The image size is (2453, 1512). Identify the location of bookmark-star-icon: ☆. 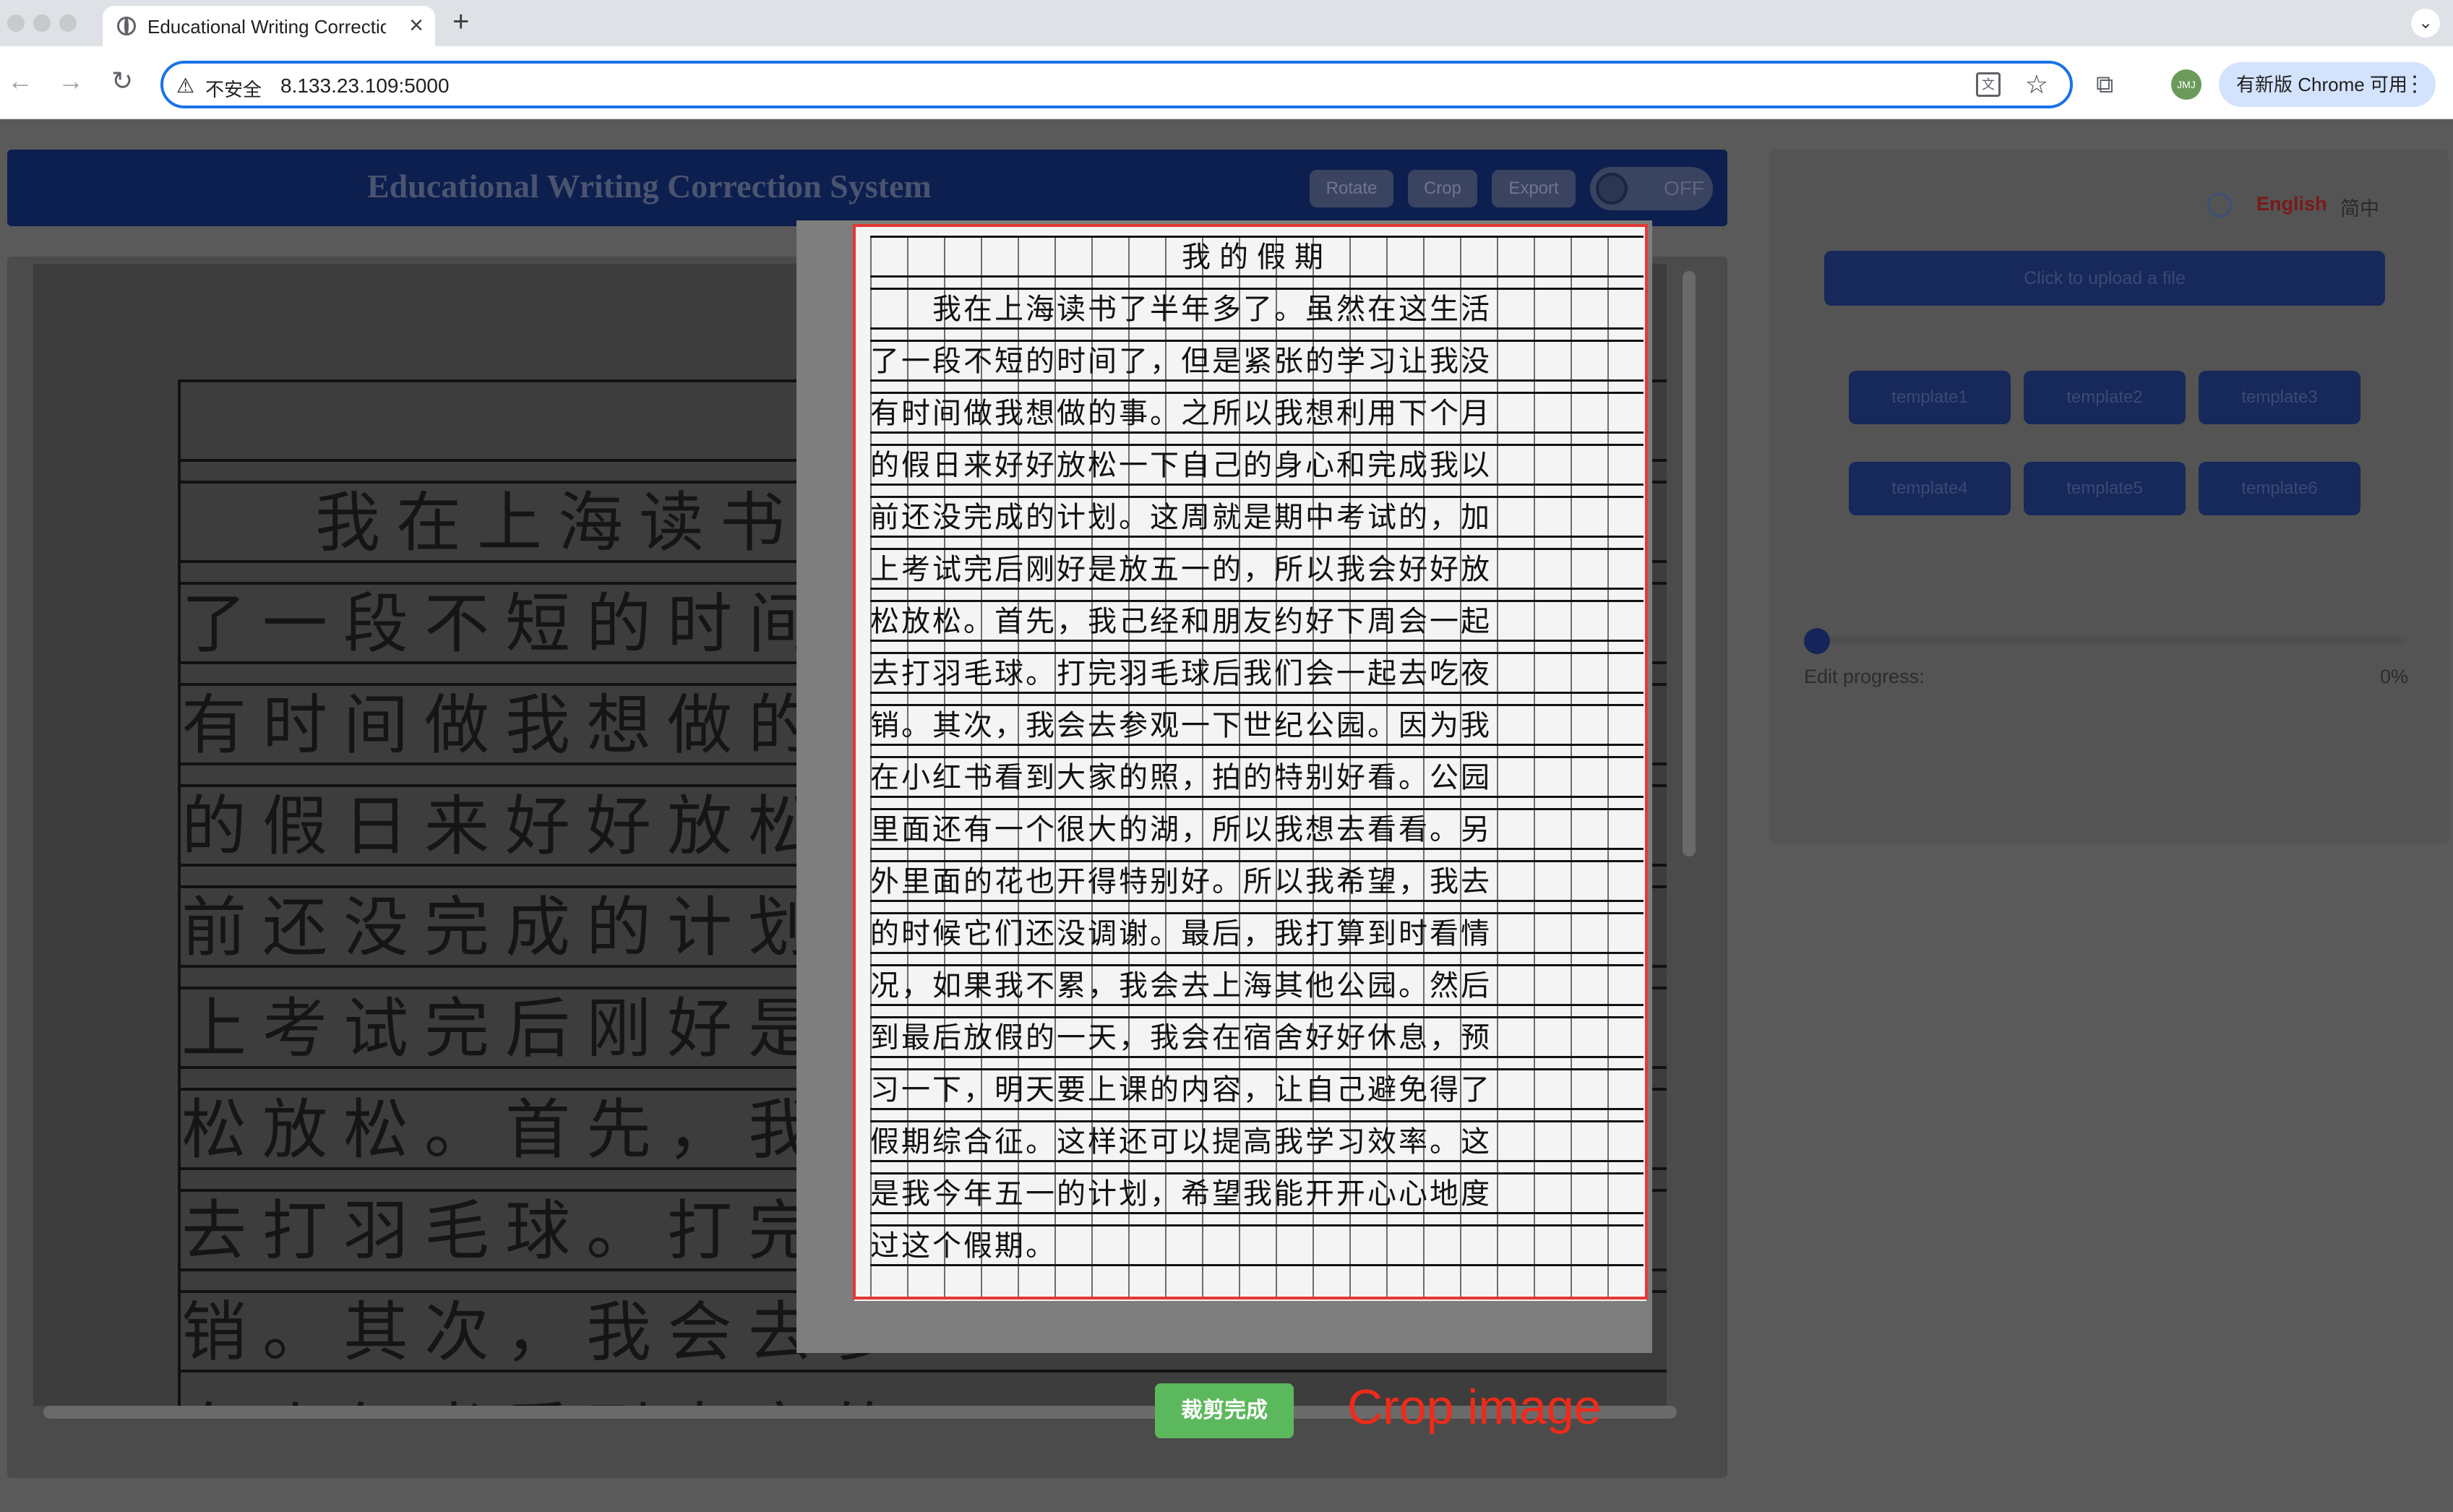
(2037, 84).